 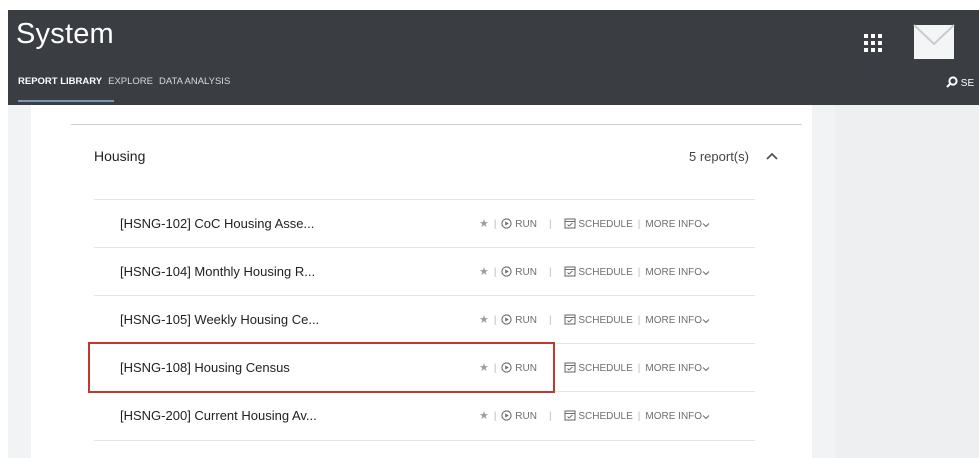 I want to click on search-icon, so click(x=952, y=82).